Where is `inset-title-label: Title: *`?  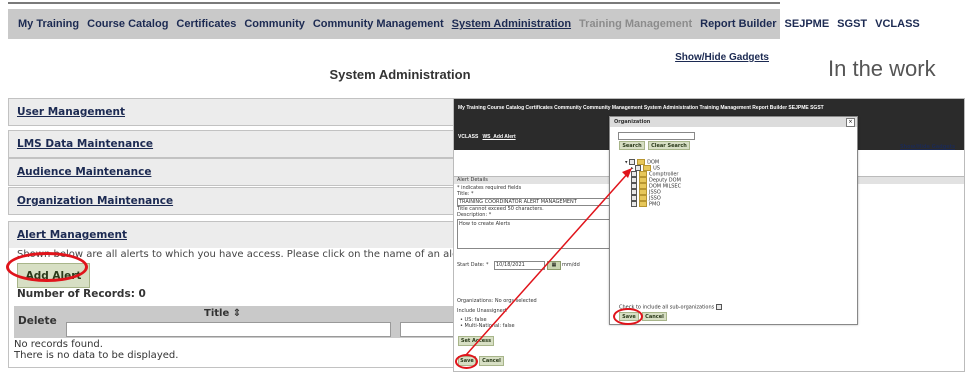 inset-title-label: Title: * is located at coordinates (465, 194).